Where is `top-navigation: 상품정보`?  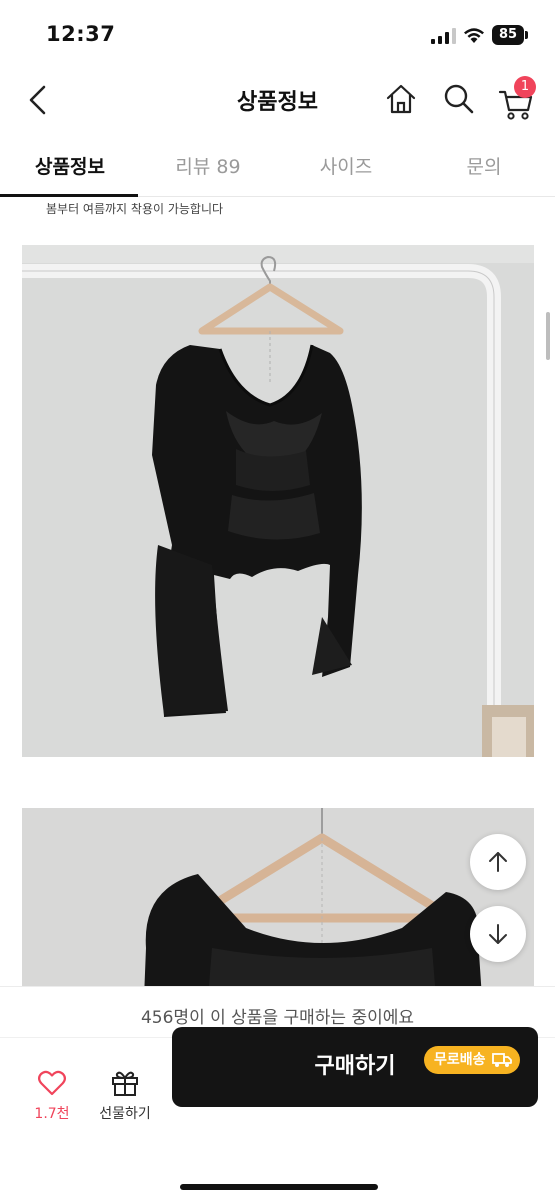
top-navigation: 상품정보 is located at coordinates (277, 100).